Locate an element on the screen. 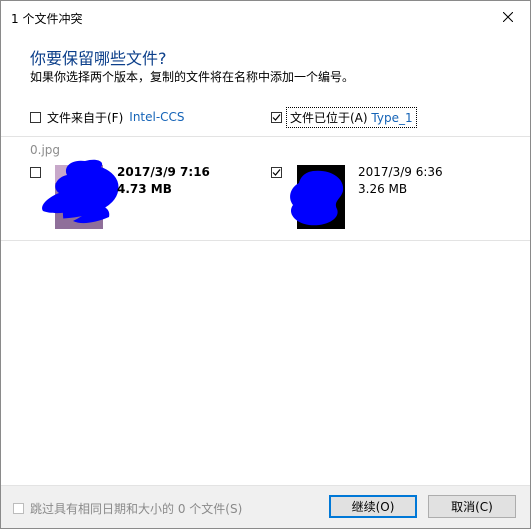  continue-button: 继续(O) is located at coordinates (373, 506).